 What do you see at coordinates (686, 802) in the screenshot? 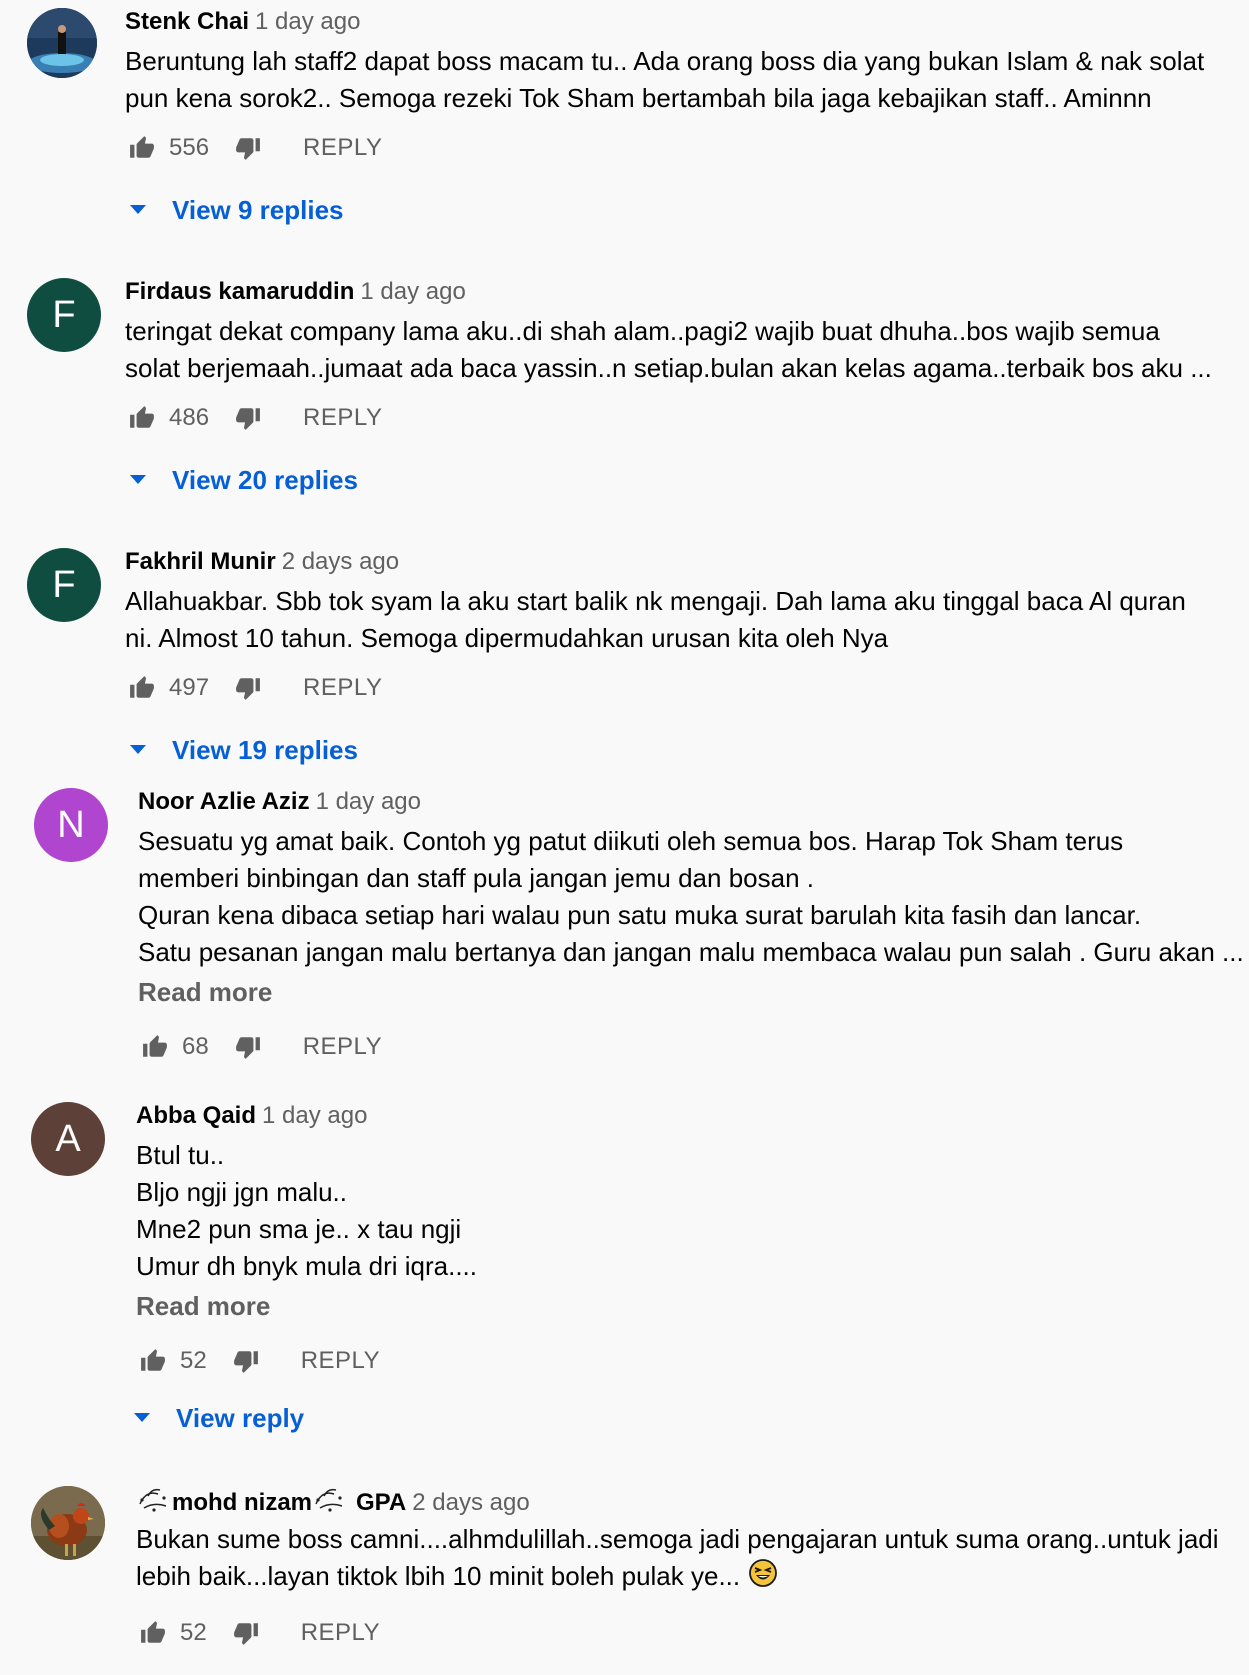
I see `comment-header: Noor Azlie Aziz 1 day ago` at bounding box center [686, 802].